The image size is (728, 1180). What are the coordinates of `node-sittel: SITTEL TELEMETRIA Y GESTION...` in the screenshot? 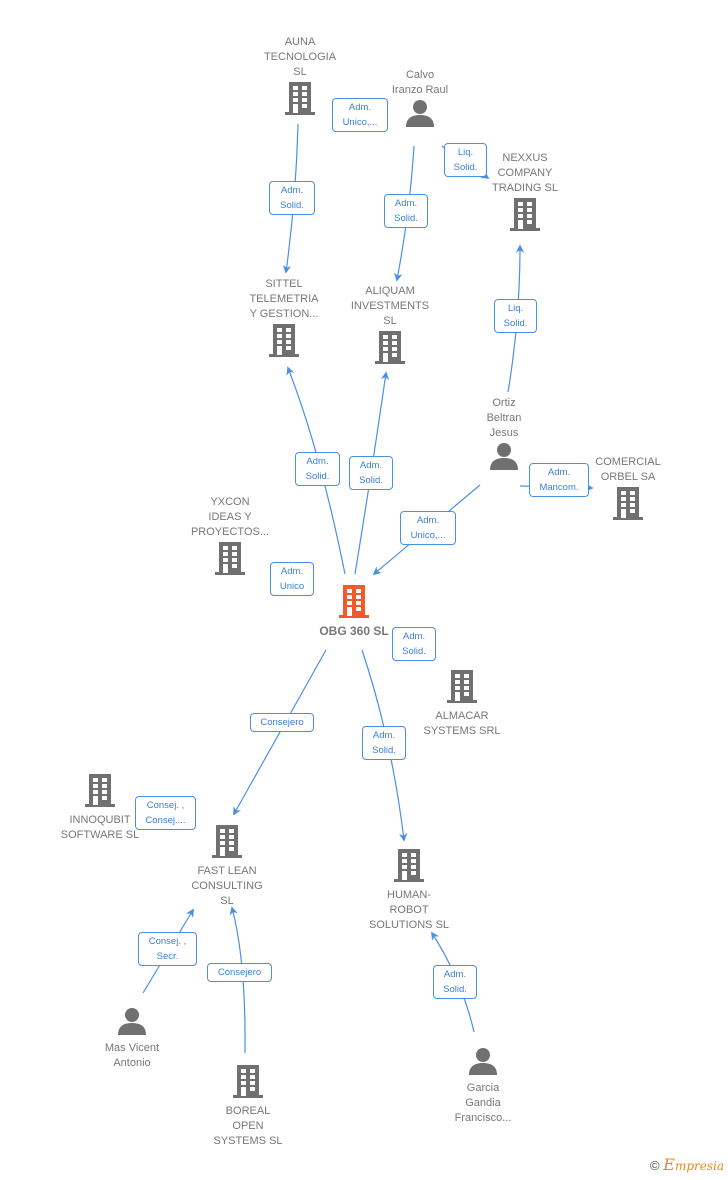 It's located at (284, 320).